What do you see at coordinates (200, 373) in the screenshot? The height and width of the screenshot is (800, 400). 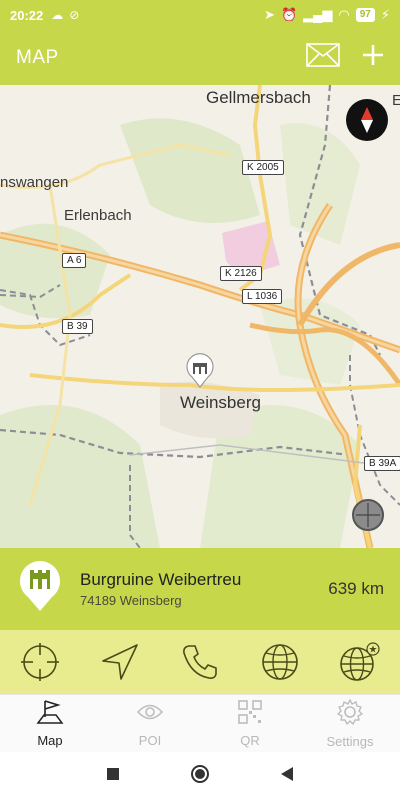 I see `poi-marker-icon` at bounding box center [200, 373].